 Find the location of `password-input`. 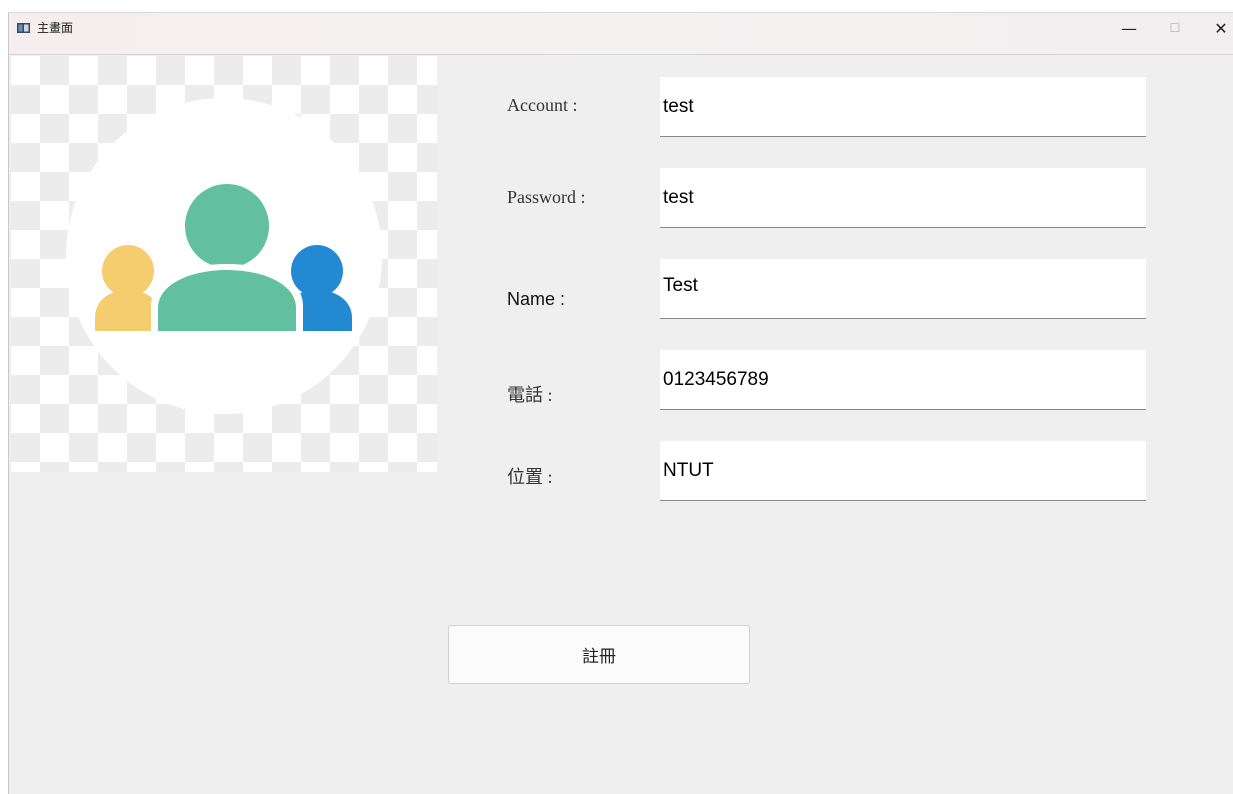

password-input is located at coordinates (903, 198).